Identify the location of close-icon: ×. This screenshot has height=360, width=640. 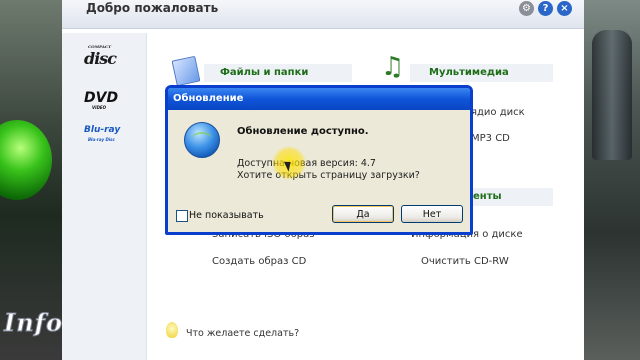
(564, 8).